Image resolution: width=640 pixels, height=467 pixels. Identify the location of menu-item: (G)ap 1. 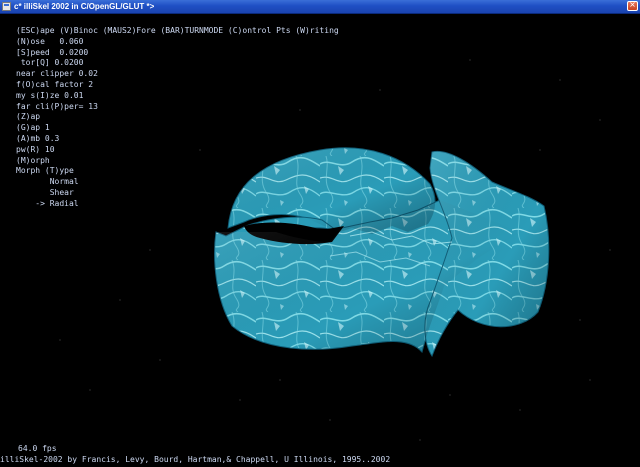
(177, 128).